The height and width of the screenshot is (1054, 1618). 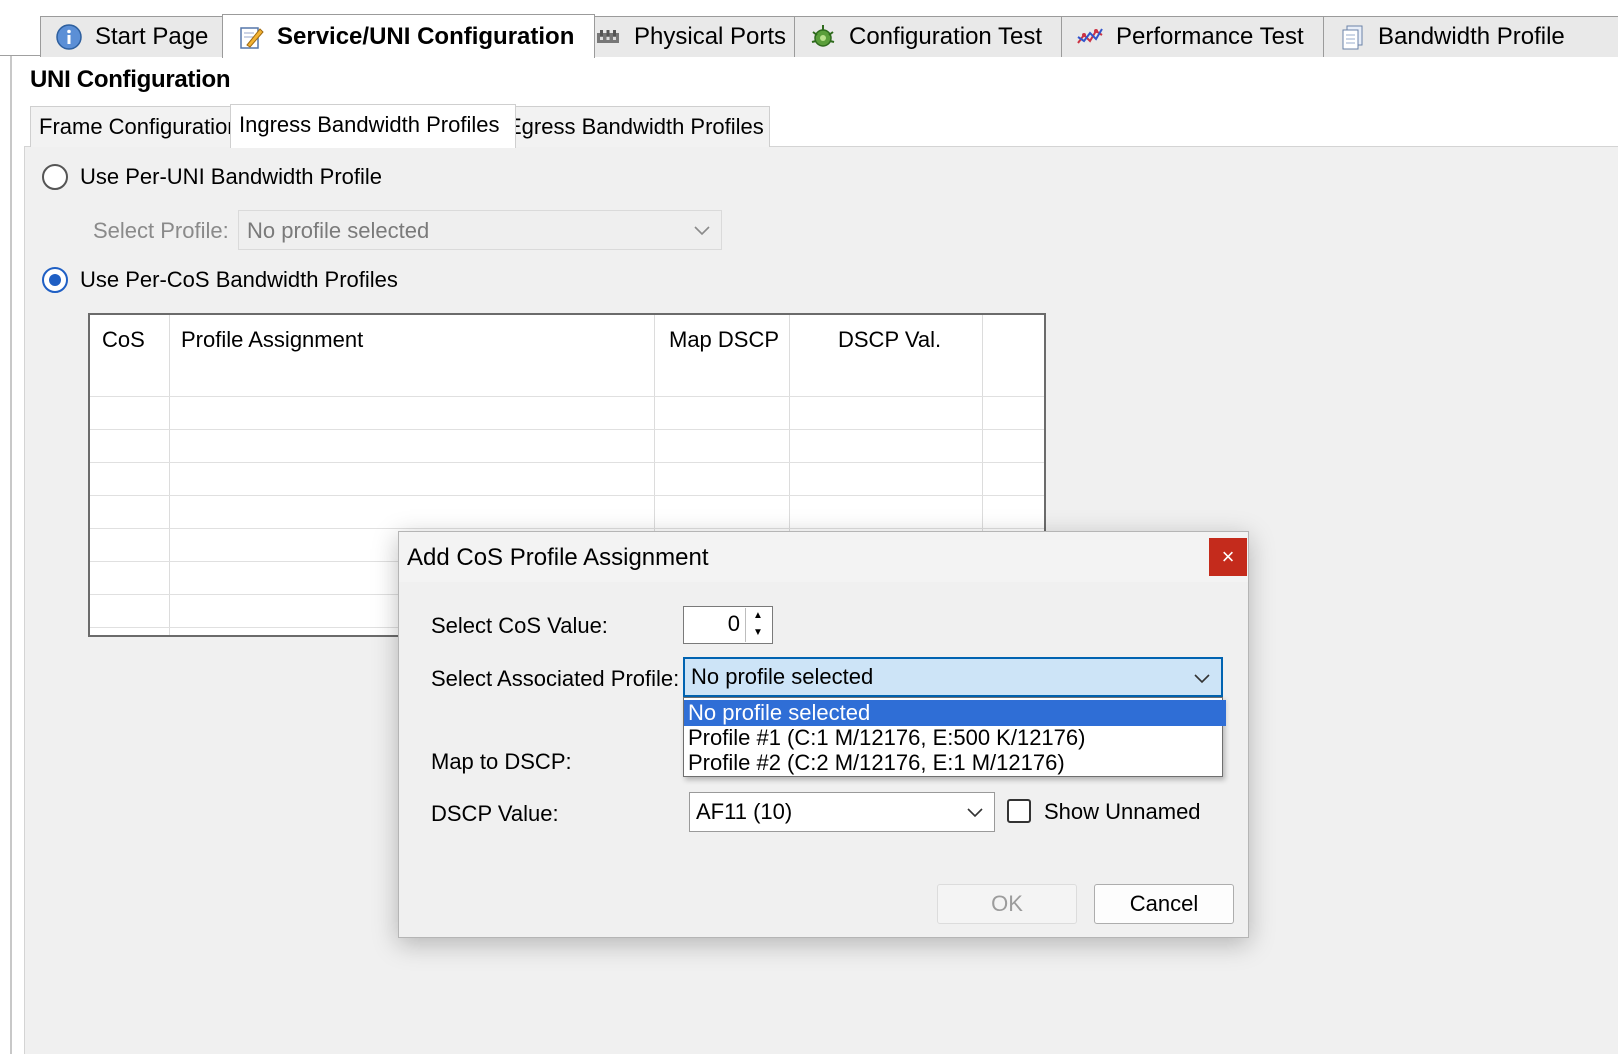 I want to click on close-button: ×, so click(x=1228, y=557).